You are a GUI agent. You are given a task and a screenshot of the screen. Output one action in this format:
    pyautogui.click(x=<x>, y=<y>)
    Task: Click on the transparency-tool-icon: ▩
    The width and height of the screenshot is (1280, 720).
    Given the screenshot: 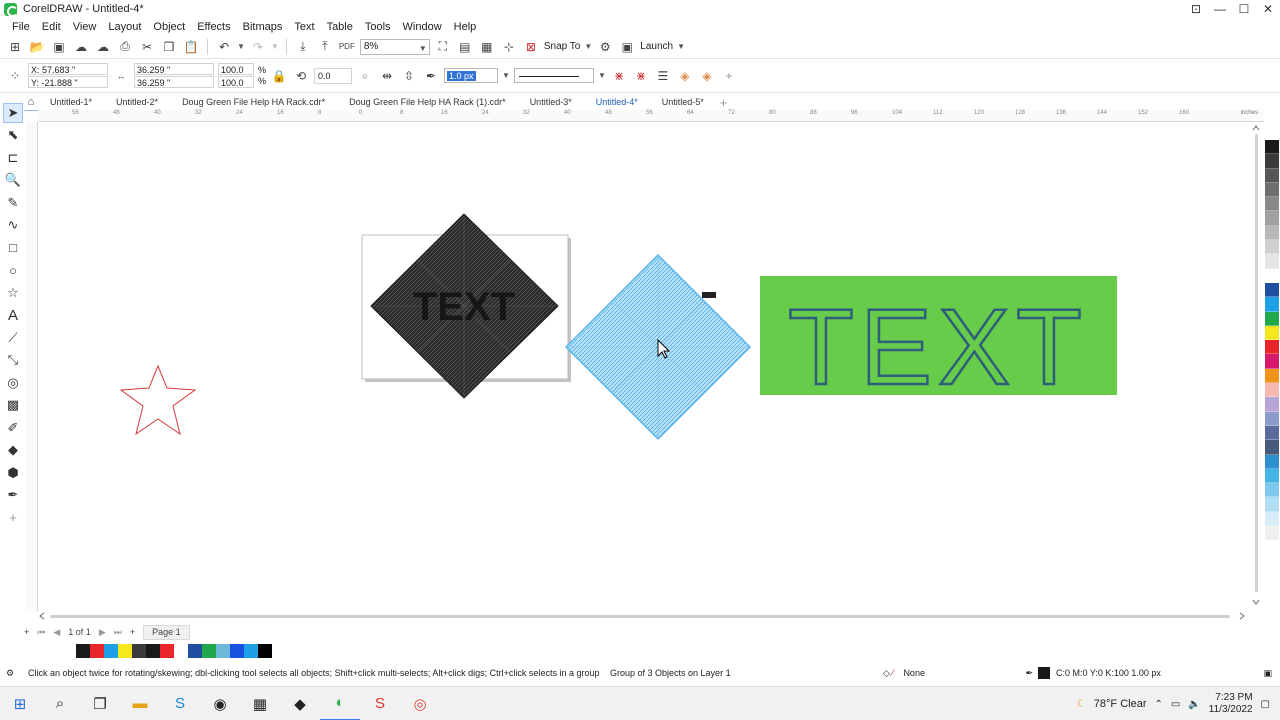 What is the action you would take?
    pyautogui.click(x=13, y=405)
    